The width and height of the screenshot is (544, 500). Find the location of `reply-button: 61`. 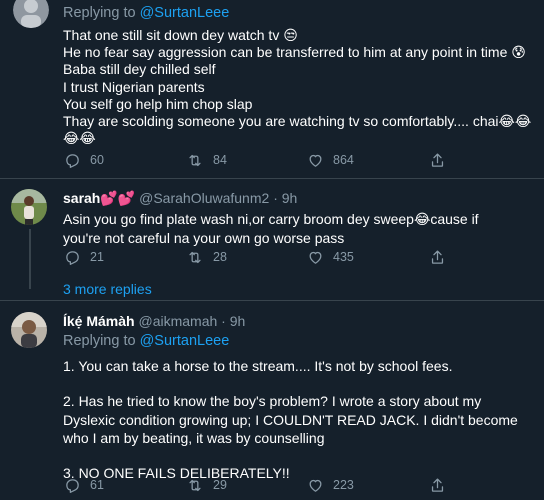

reply-button: 61 is located at coordinates (84, 485).